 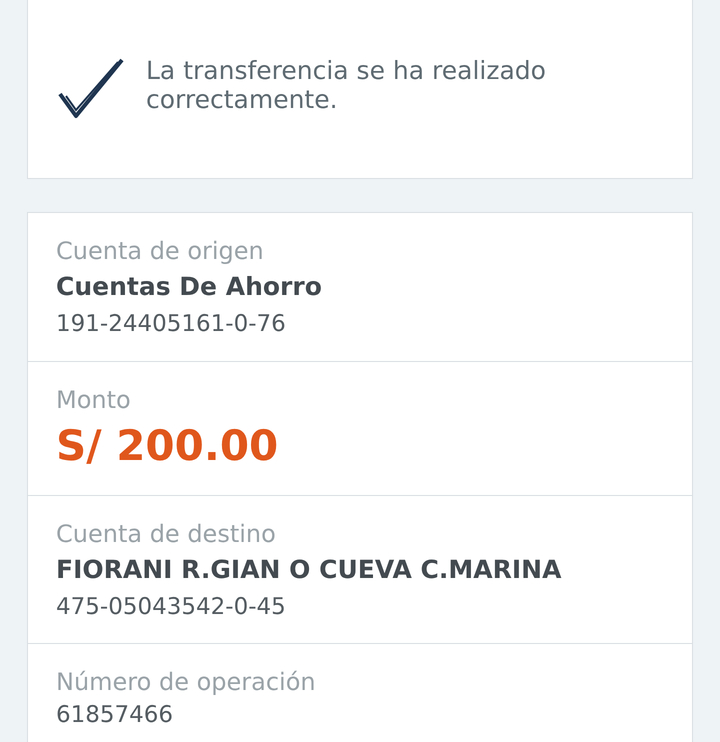 What do you see at coordinates (346, 85) in the screenshot?
I see `success-message: La transferencia se ha realizado correctamente.` at bounding box center [346, 85].